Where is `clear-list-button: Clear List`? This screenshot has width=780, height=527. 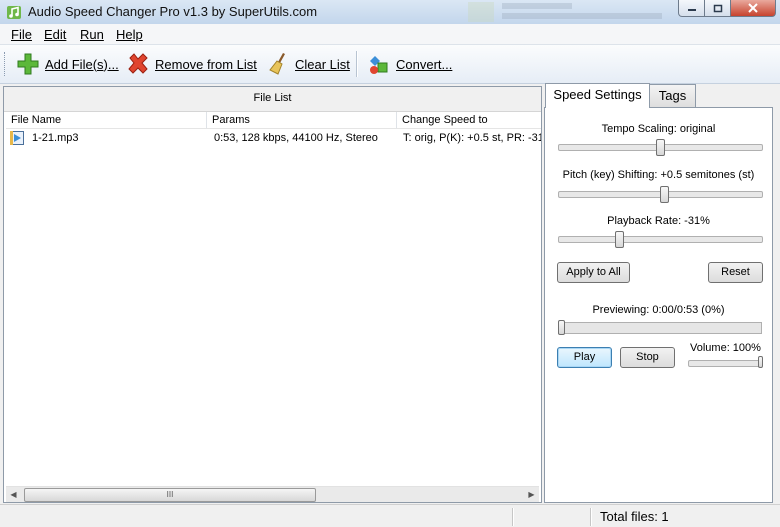 clear-list-button: Clear List is located at coordinates (309, 64).